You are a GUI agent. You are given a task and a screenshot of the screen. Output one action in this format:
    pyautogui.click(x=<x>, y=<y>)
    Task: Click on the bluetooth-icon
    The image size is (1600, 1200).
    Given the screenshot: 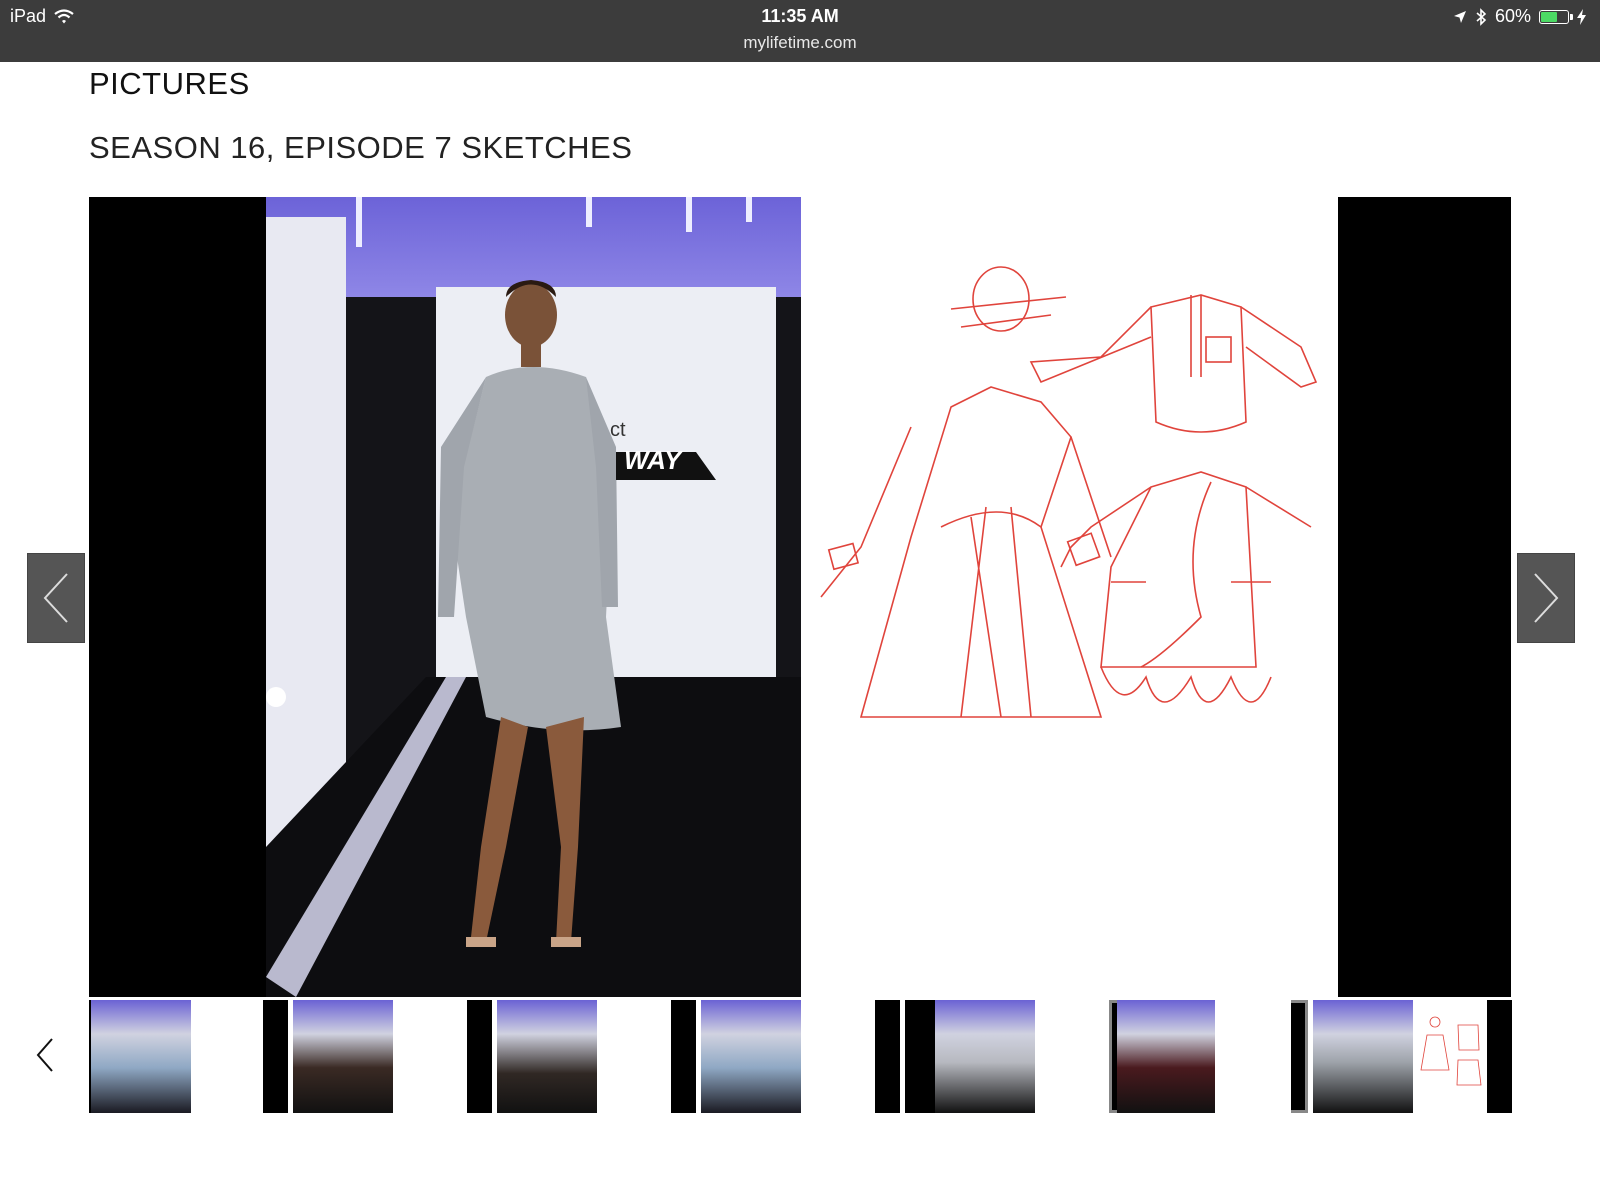 What is the action you would take?
    pyautogui.click(x=1481, y=16)
    